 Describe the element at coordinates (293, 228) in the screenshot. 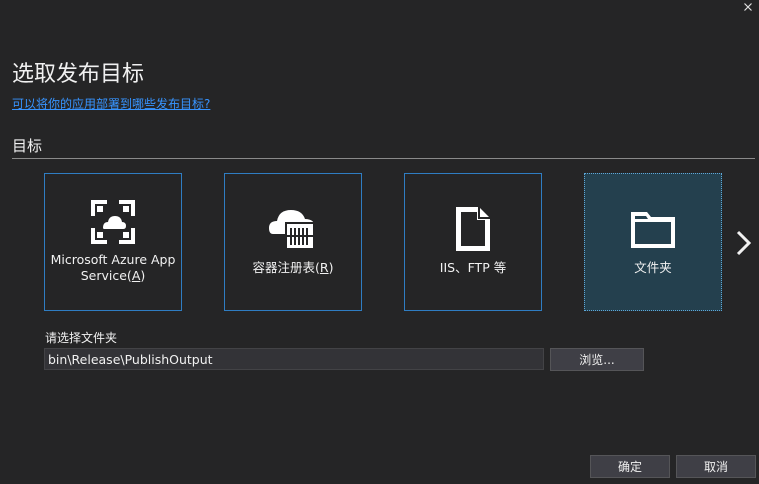

I see `container-registry-icon` at that location.